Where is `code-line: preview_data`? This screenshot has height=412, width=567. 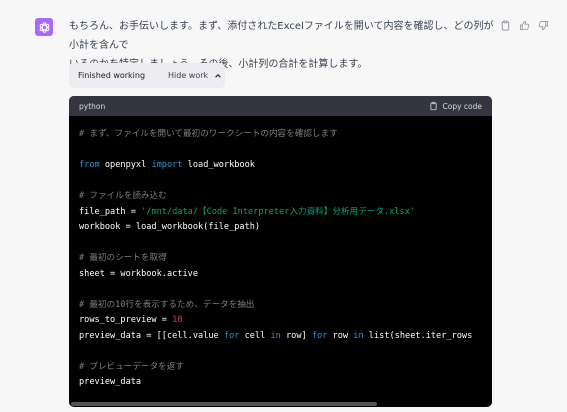 code-line: preview_data is located at coordinates (285, 383).